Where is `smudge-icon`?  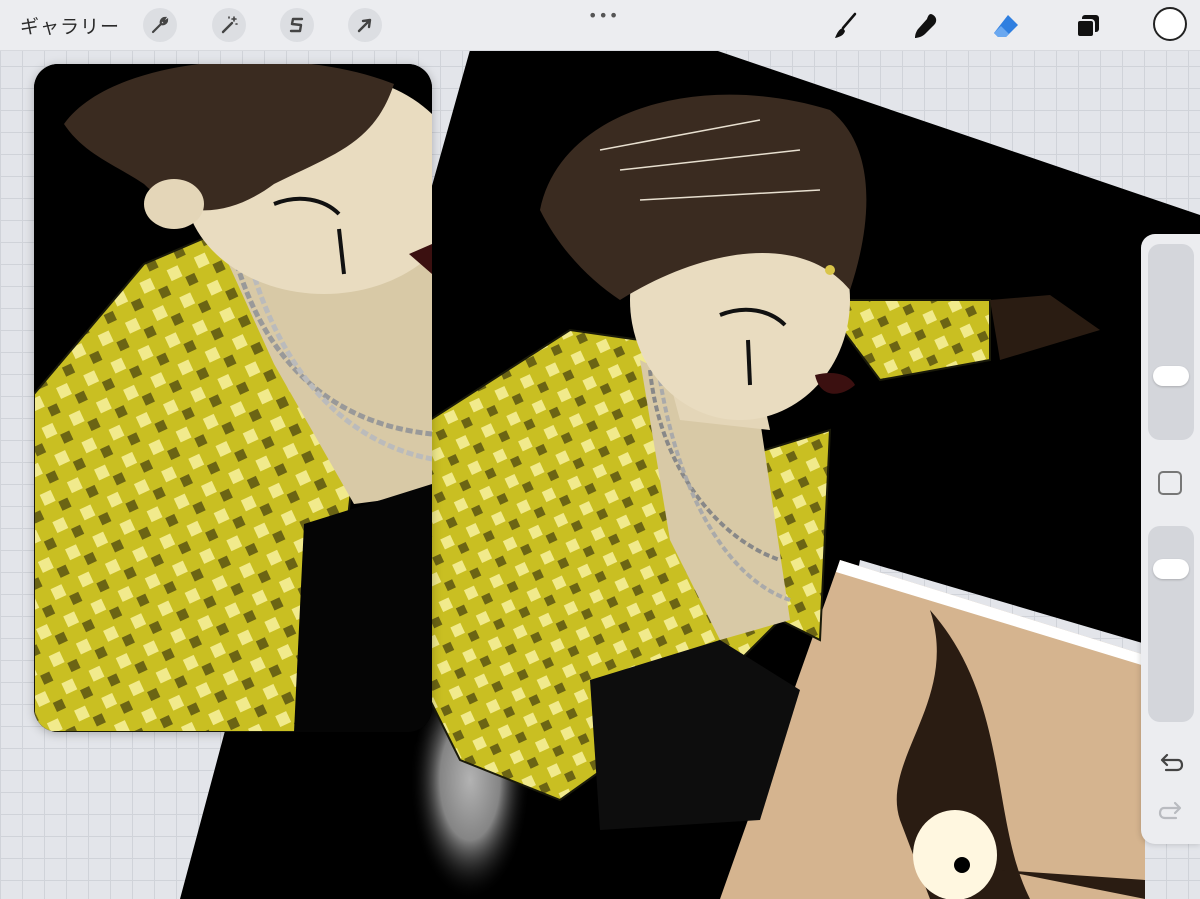 smudge-icon is located at coordinates (926, 26).